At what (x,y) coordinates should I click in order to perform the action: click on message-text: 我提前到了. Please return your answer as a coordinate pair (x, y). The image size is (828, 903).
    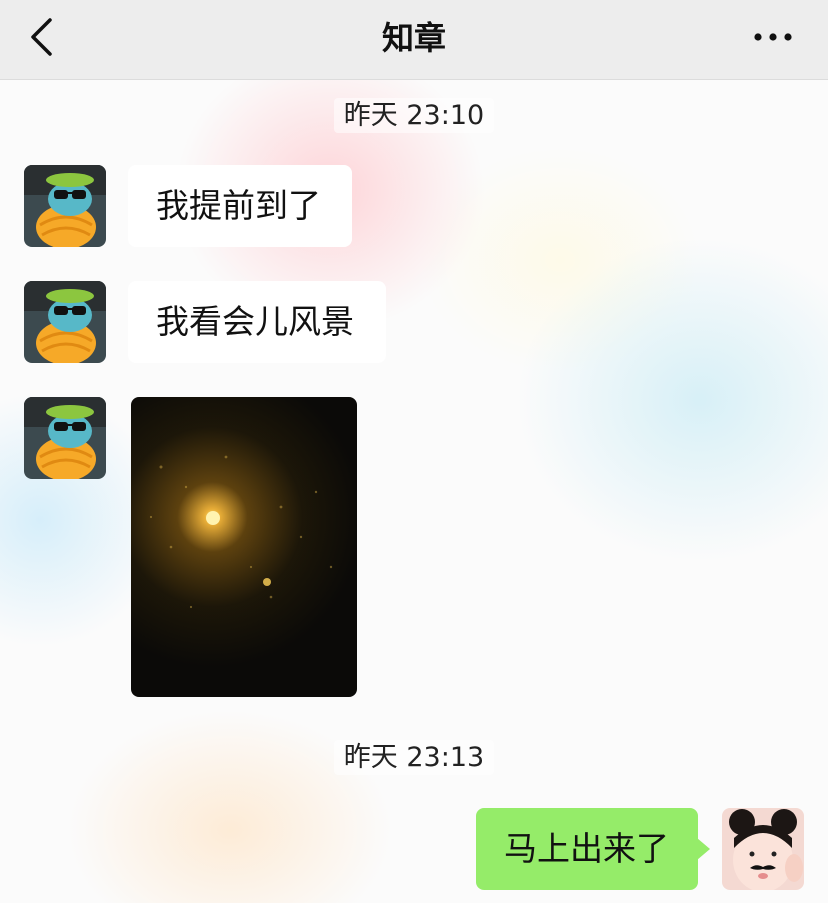
    Looking at the image, I should click on (238, 205).